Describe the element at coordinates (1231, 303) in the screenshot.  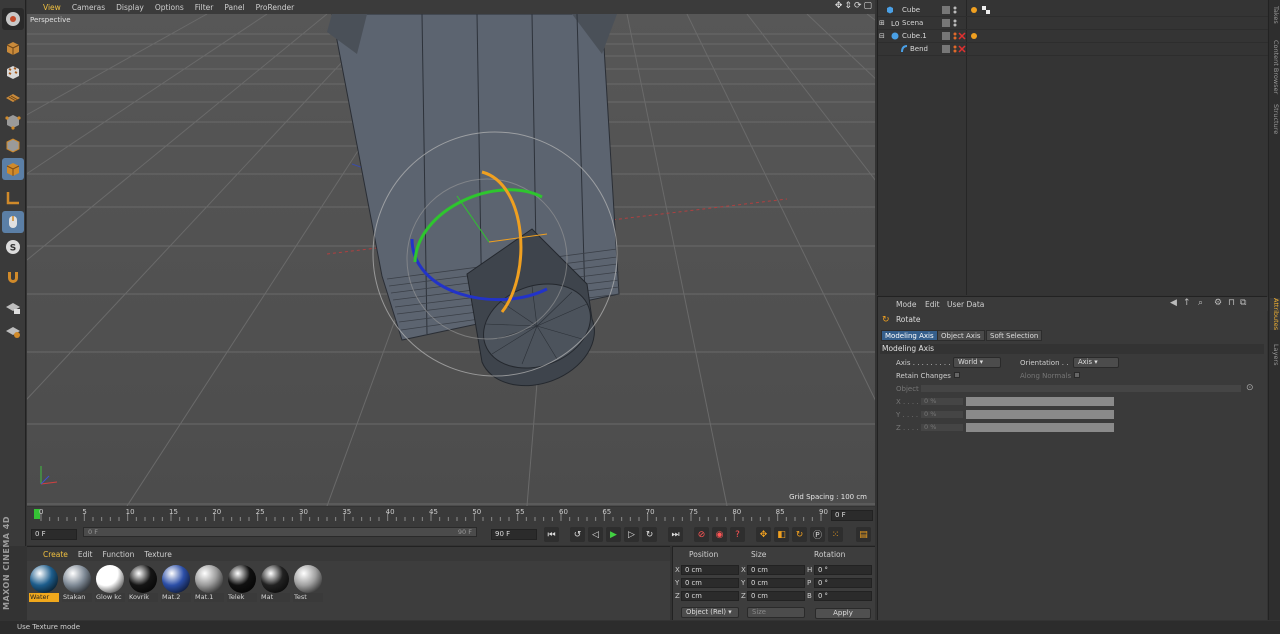
I see `lock-icon: ⊓` at that location.